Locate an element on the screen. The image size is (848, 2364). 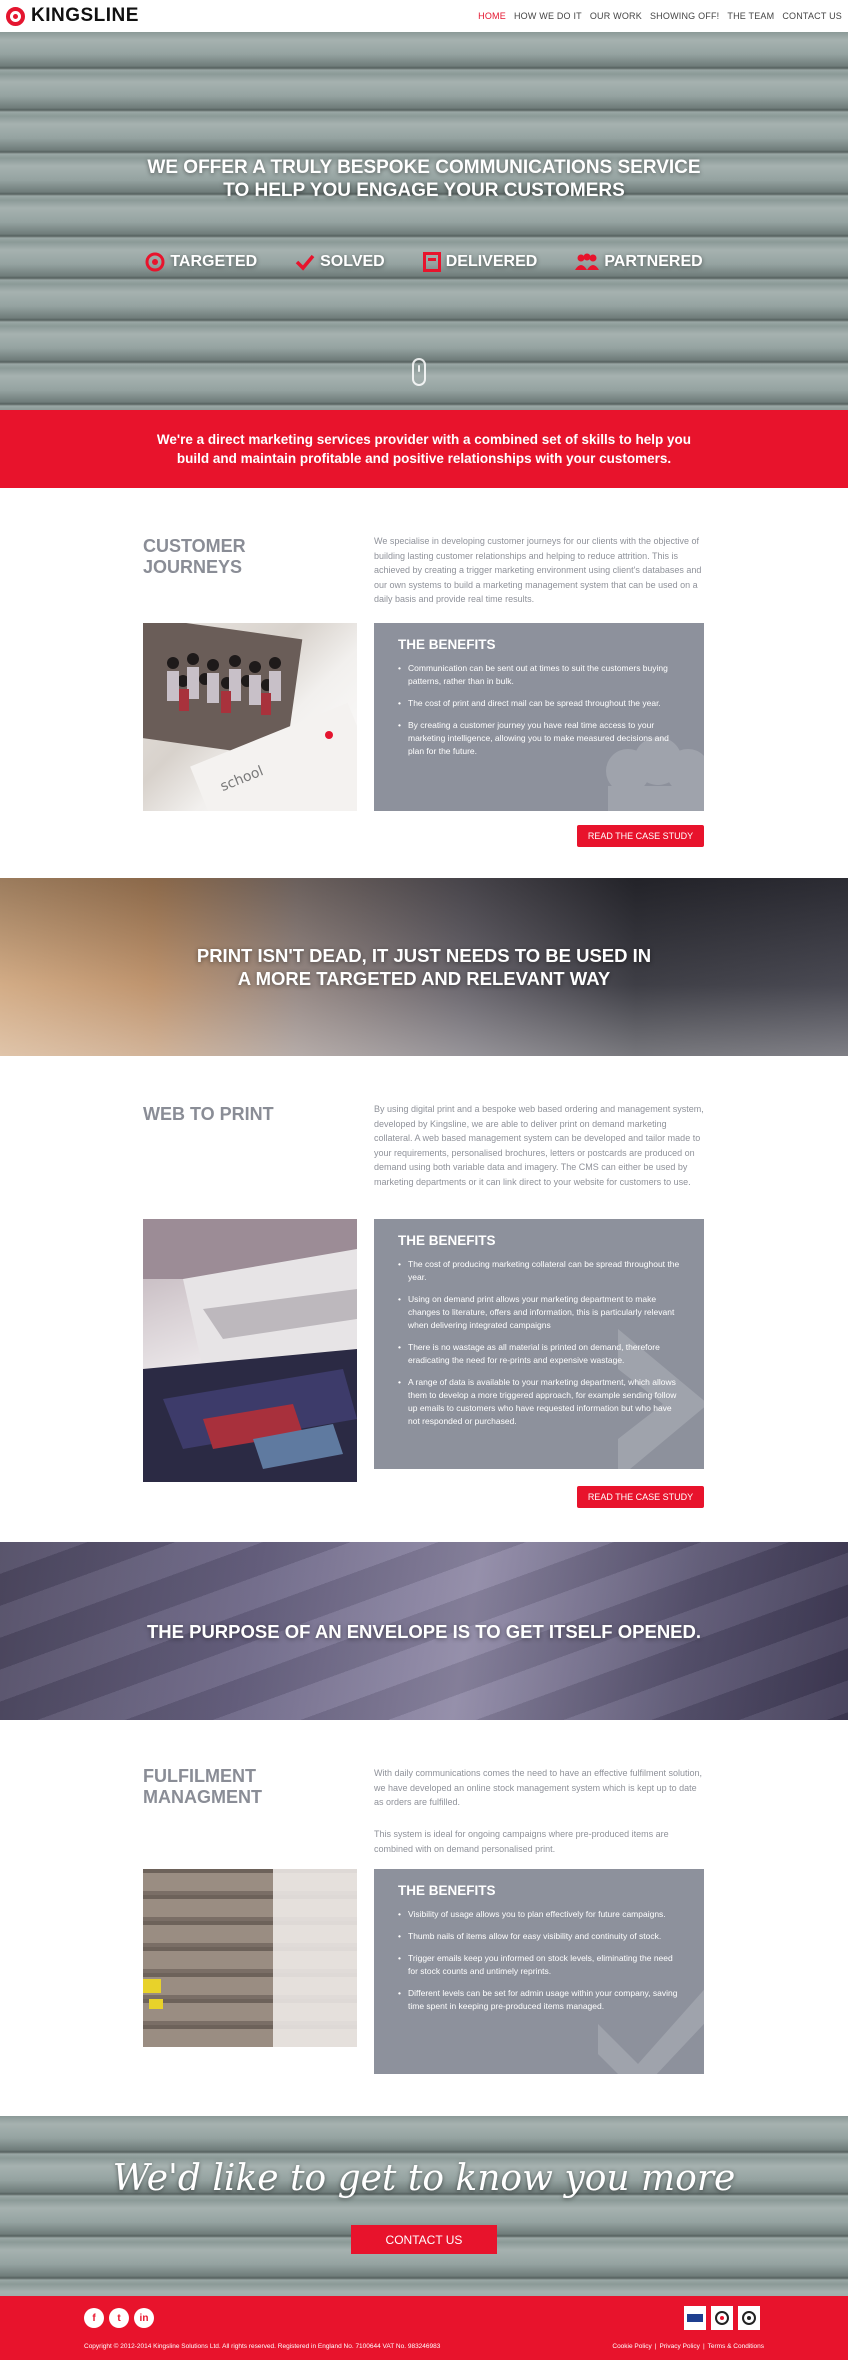
feature-solved: SOLVED is located at coordinates (340, 262).